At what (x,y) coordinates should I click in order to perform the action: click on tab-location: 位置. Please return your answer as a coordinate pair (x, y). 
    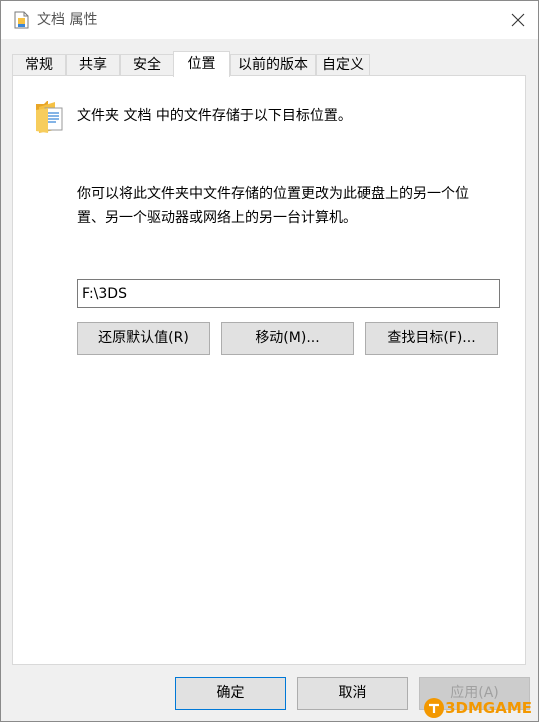
    Looking at the image, I should click on (201, 64).